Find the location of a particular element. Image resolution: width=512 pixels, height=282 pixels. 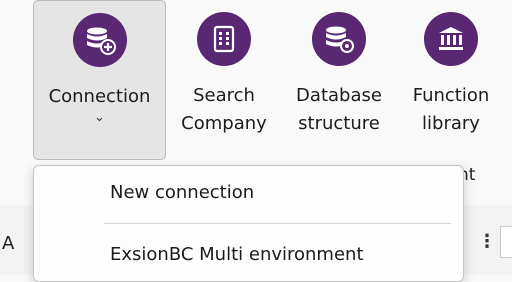

function-library-button: Function library is located at coordinates (451, 80).